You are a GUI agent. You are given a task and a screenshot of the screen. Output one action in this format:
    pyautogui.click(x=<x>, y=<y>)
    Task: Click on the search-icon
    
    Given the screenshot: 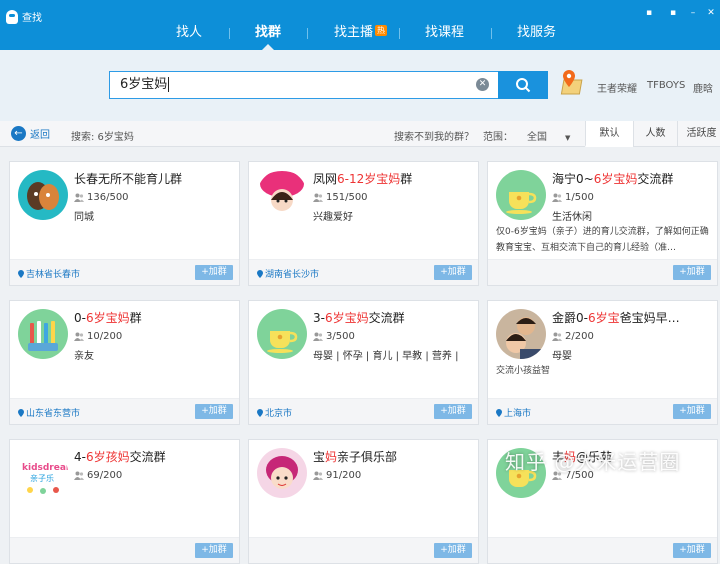 What is the action you would take?
    pyautogui.click(x=523, y=85)
    